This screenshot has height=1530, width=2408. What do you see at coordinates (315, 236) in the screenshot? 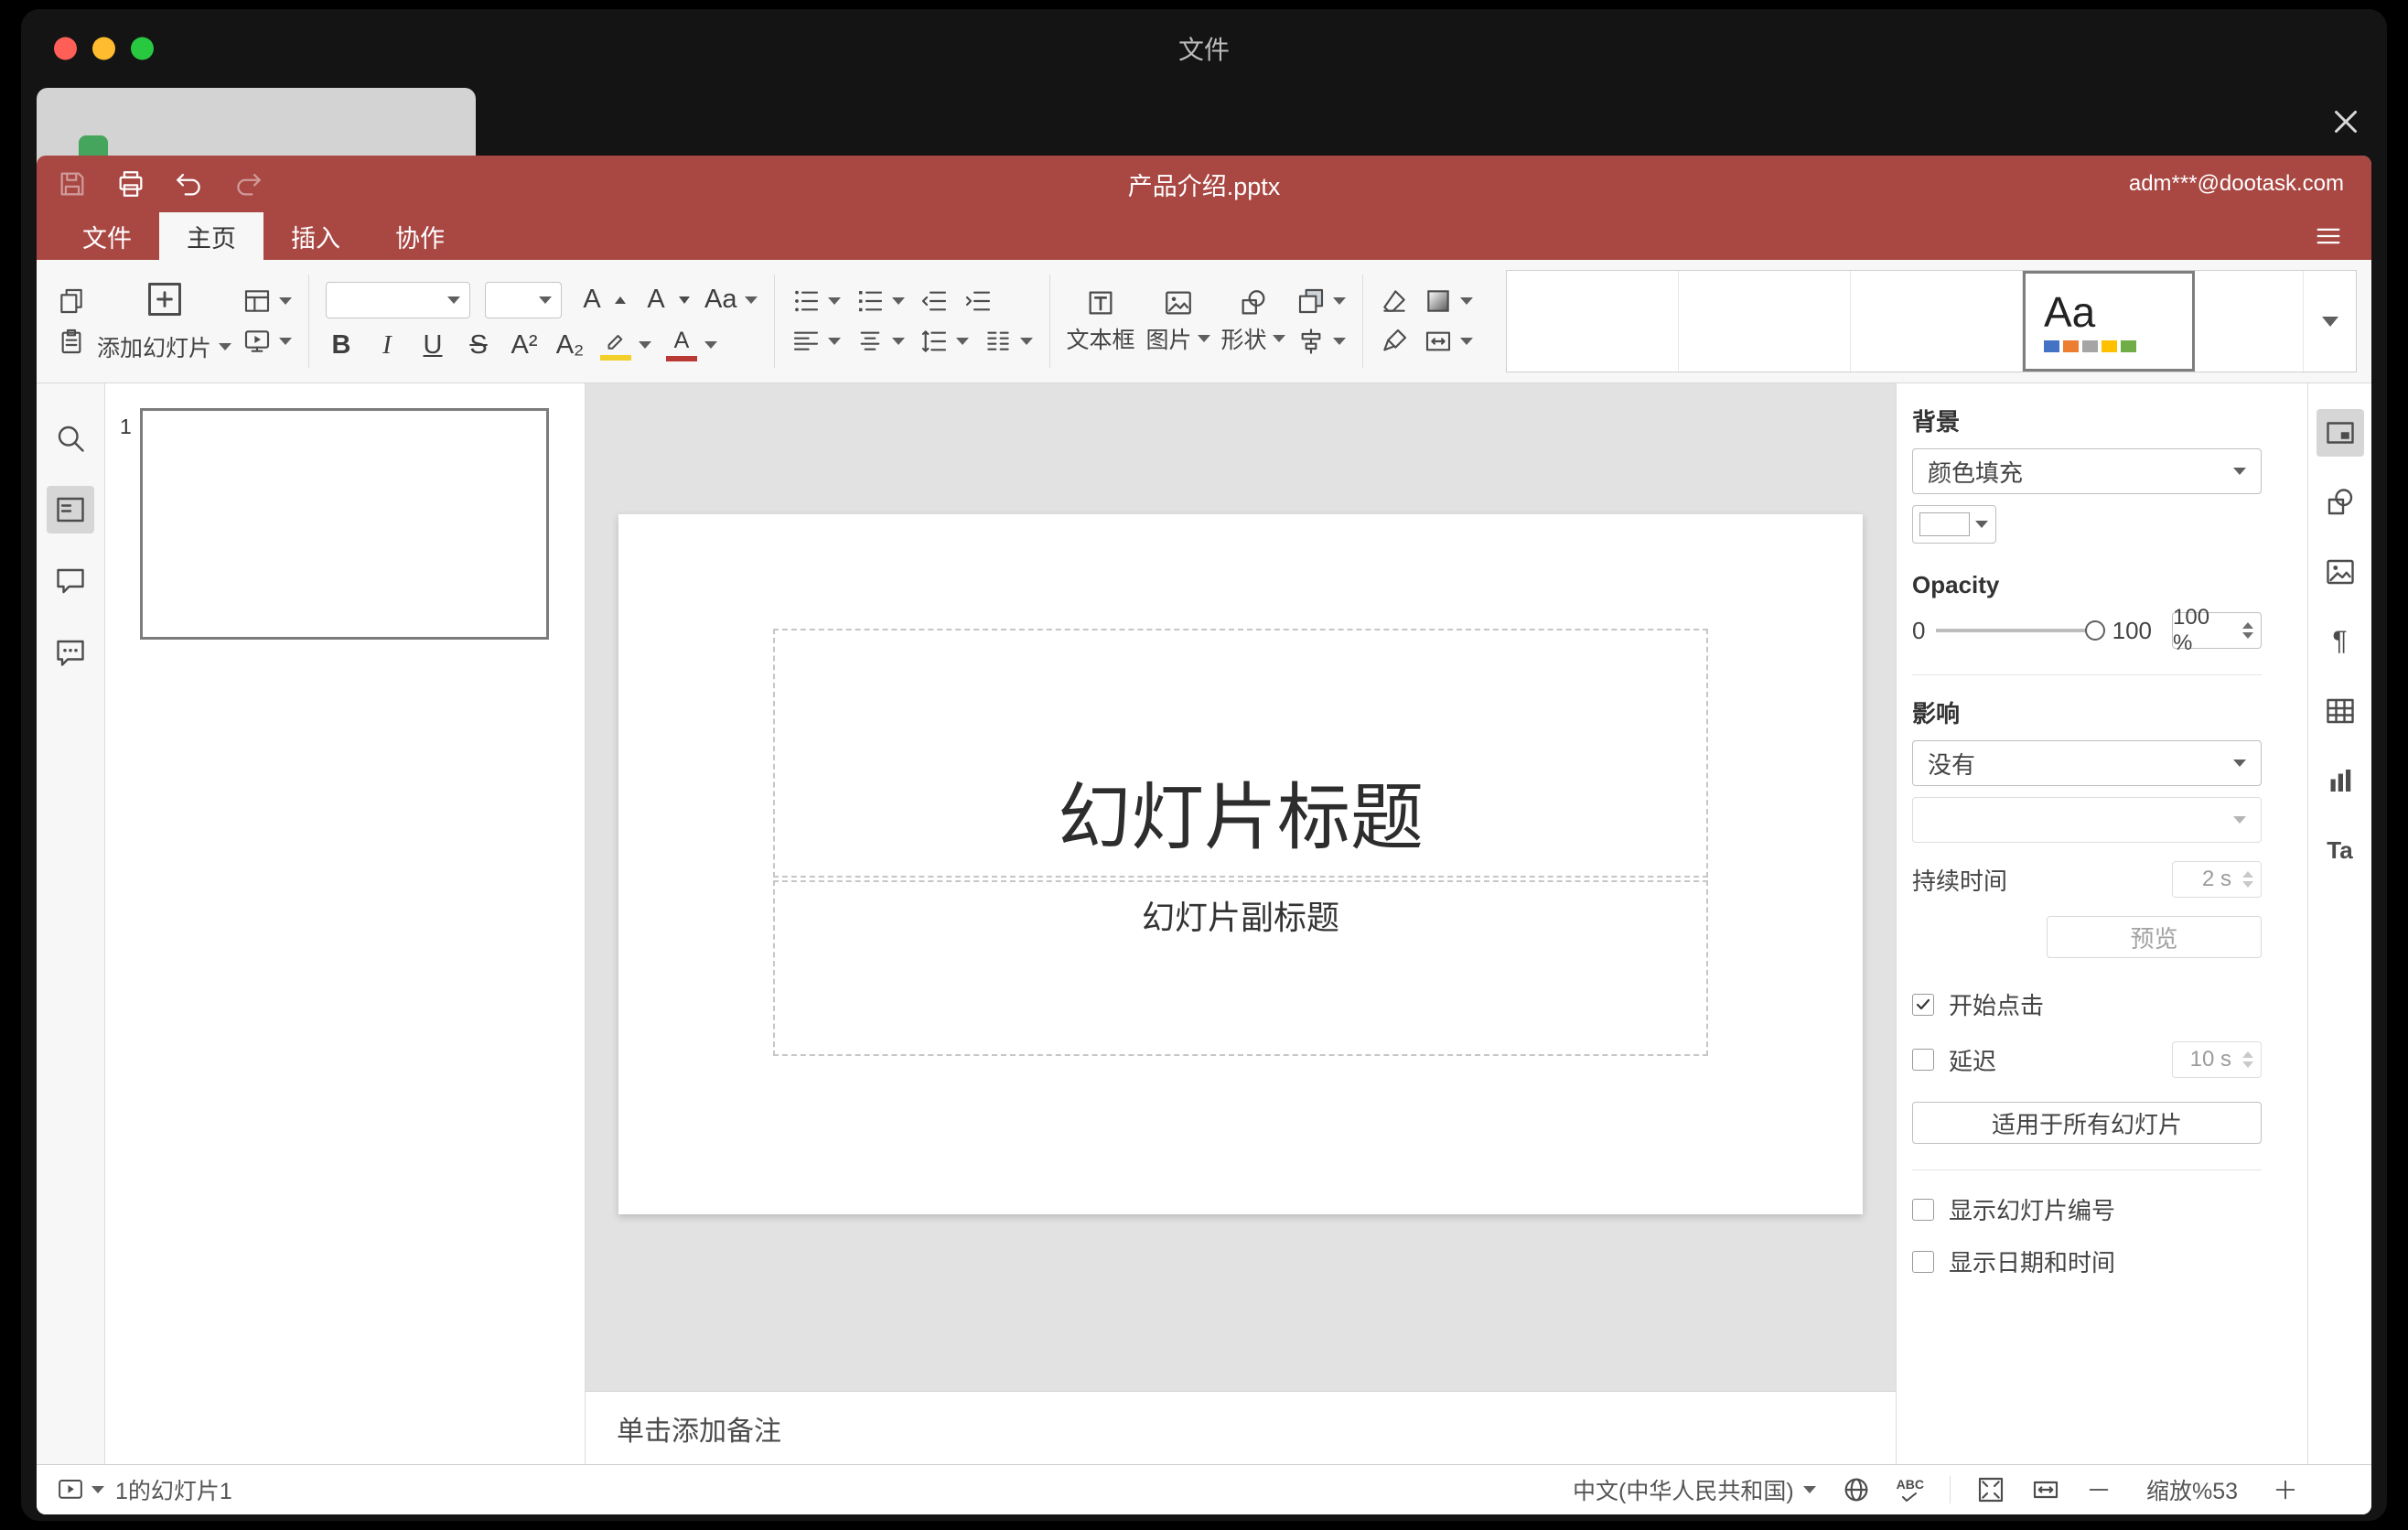
I see `tab-insert: 插入` at bounding box center [315, 236].